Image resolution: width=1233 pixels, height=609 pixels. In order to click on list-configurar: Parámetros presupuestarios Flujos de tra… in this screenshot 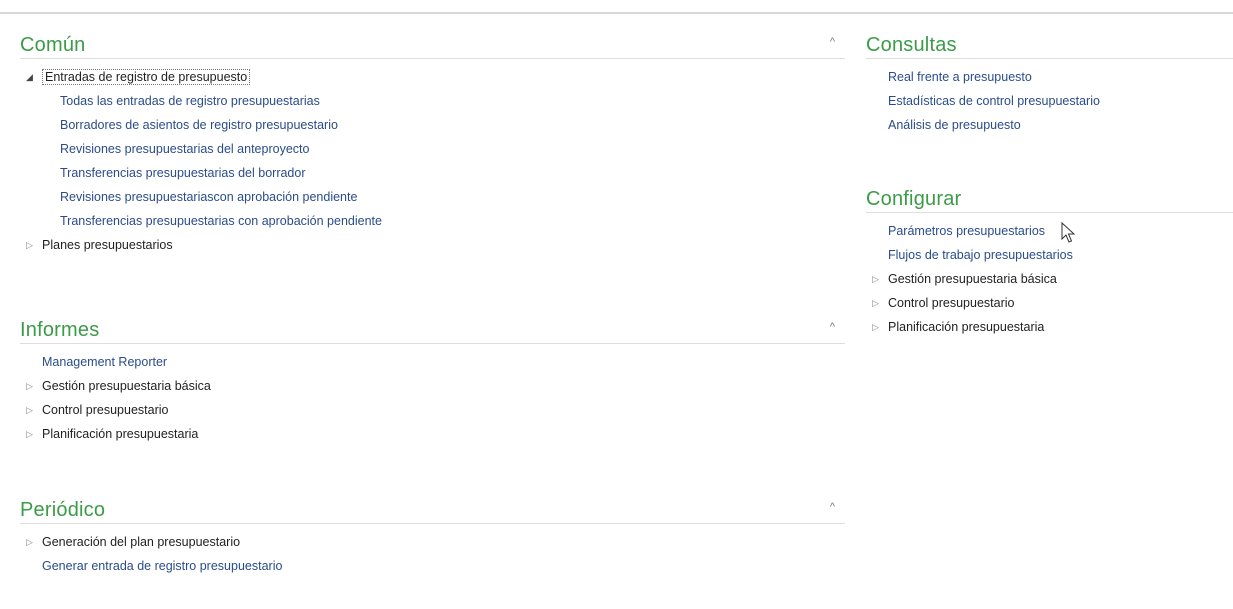, I will do `click(1049, 276)`.